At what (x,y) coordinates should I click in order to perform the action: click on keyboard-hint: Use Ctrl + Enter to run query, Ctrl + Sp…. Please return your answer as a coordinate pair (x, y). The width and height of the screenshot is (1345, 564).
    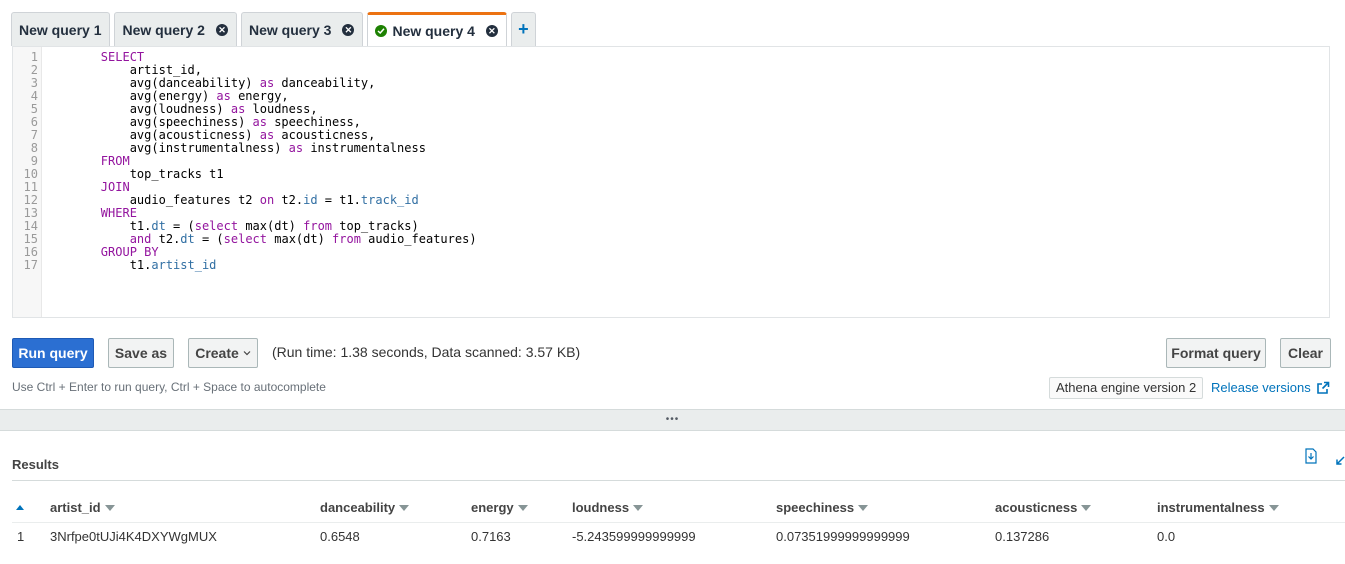
    Looking at the image, I should click on (169, 387).